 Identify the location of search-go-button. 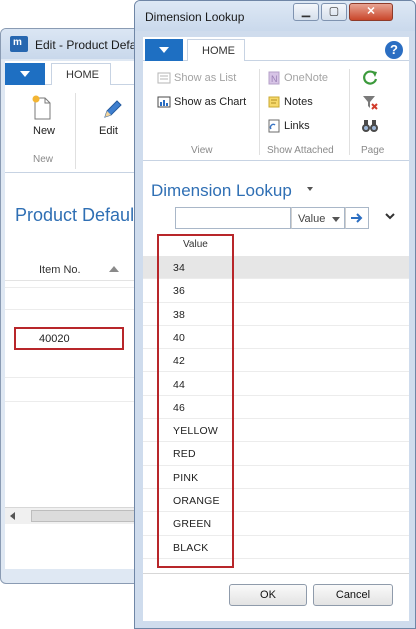
(357, 218).